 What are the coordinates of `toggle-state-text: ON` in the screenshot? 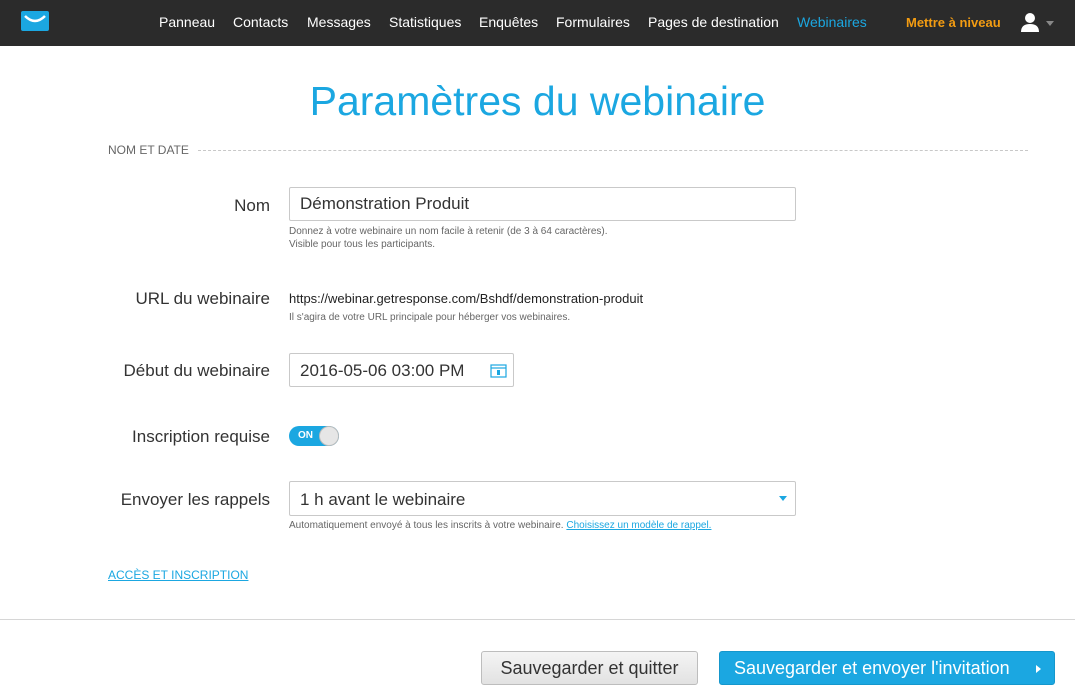 It's located at (305, 435).